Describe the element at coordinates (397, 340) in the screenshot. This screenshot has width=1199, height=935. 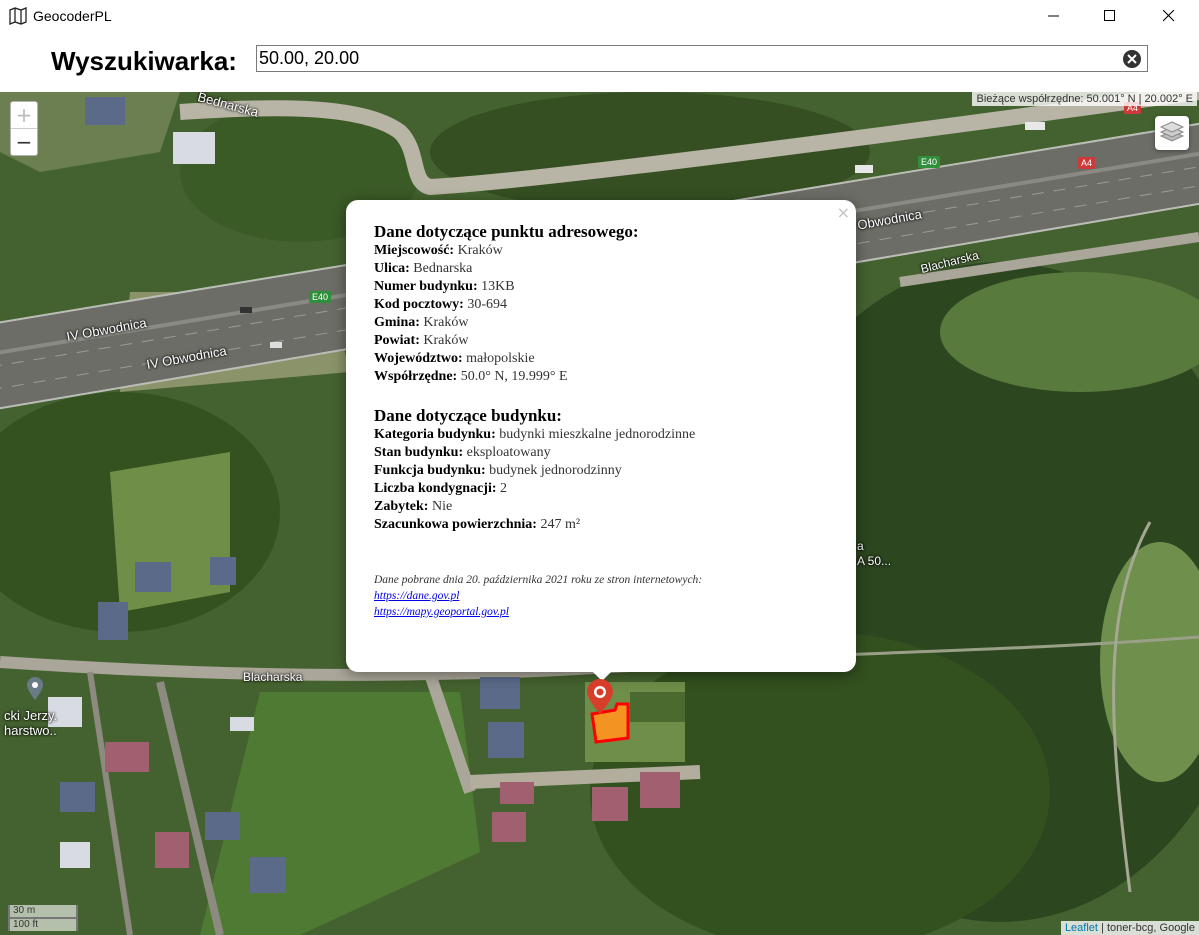
I see `field-label: Powiat:` at that location.